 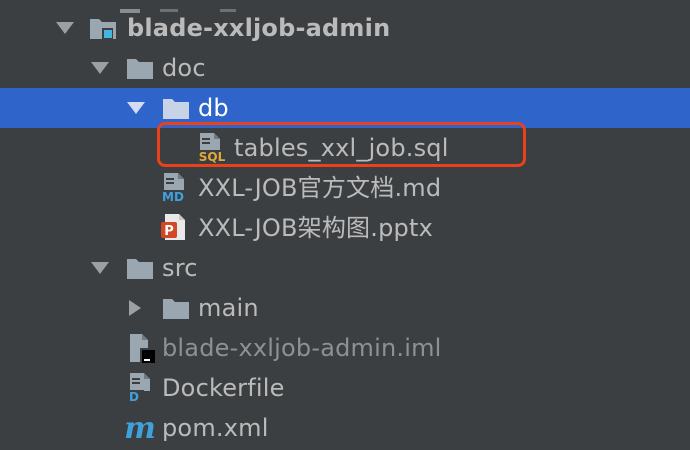 What do you see at coordinates (345, 308) in the screenshot?
I see `tree-row-main: main` at bounding box center [345, 308].